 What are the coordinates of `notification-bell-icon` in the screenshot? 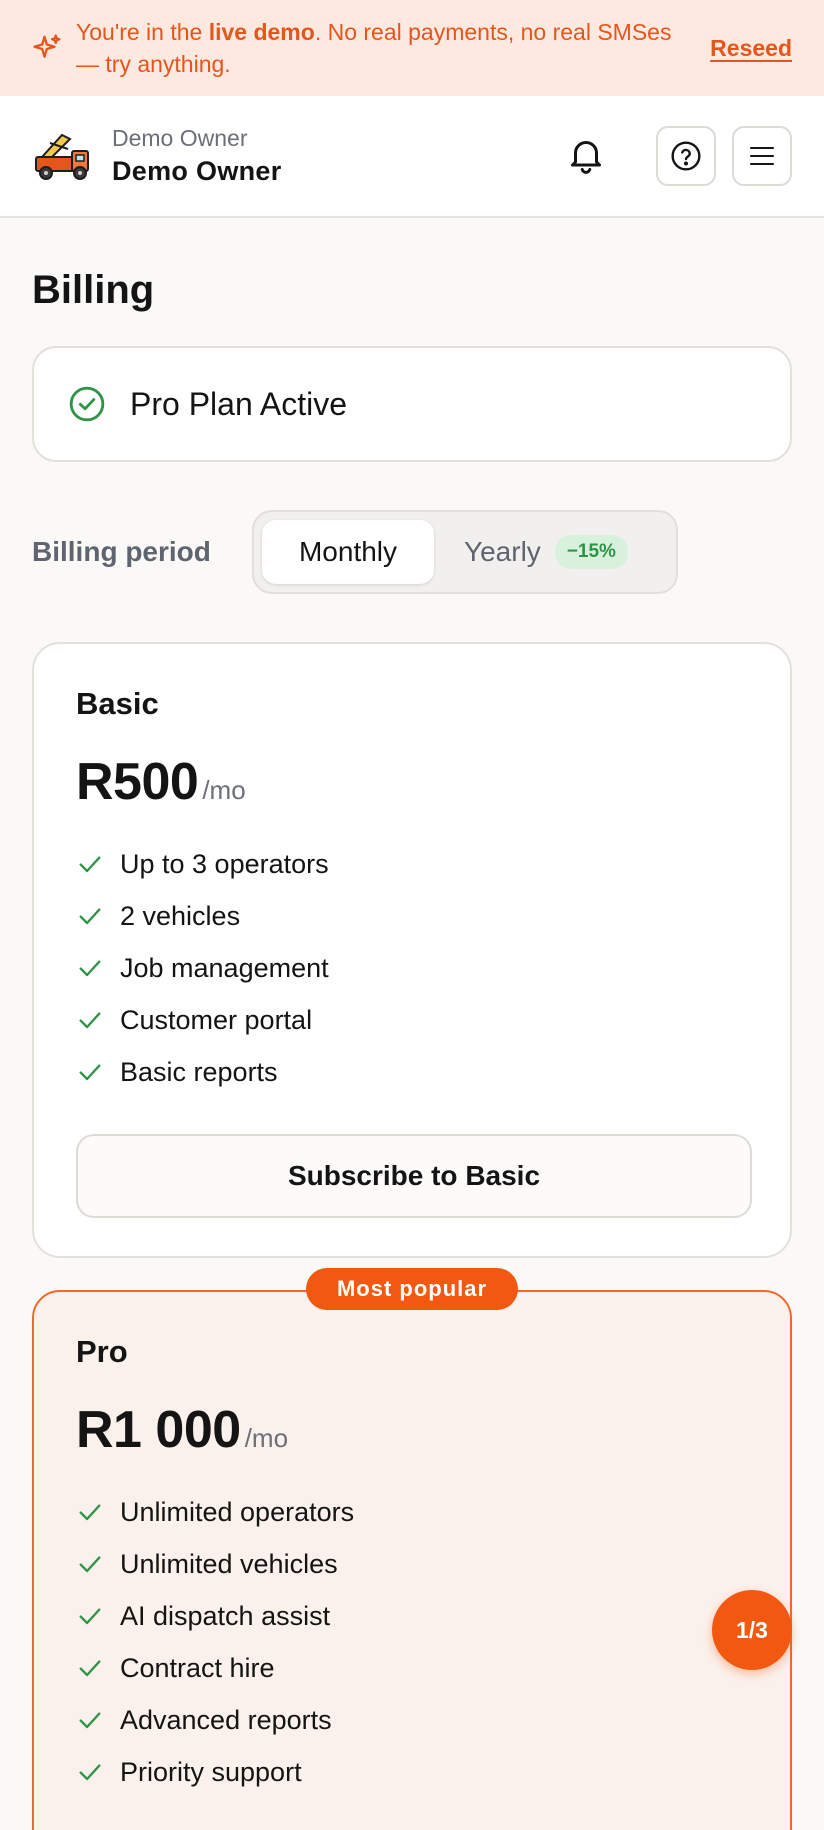 It's located at (586, 156).